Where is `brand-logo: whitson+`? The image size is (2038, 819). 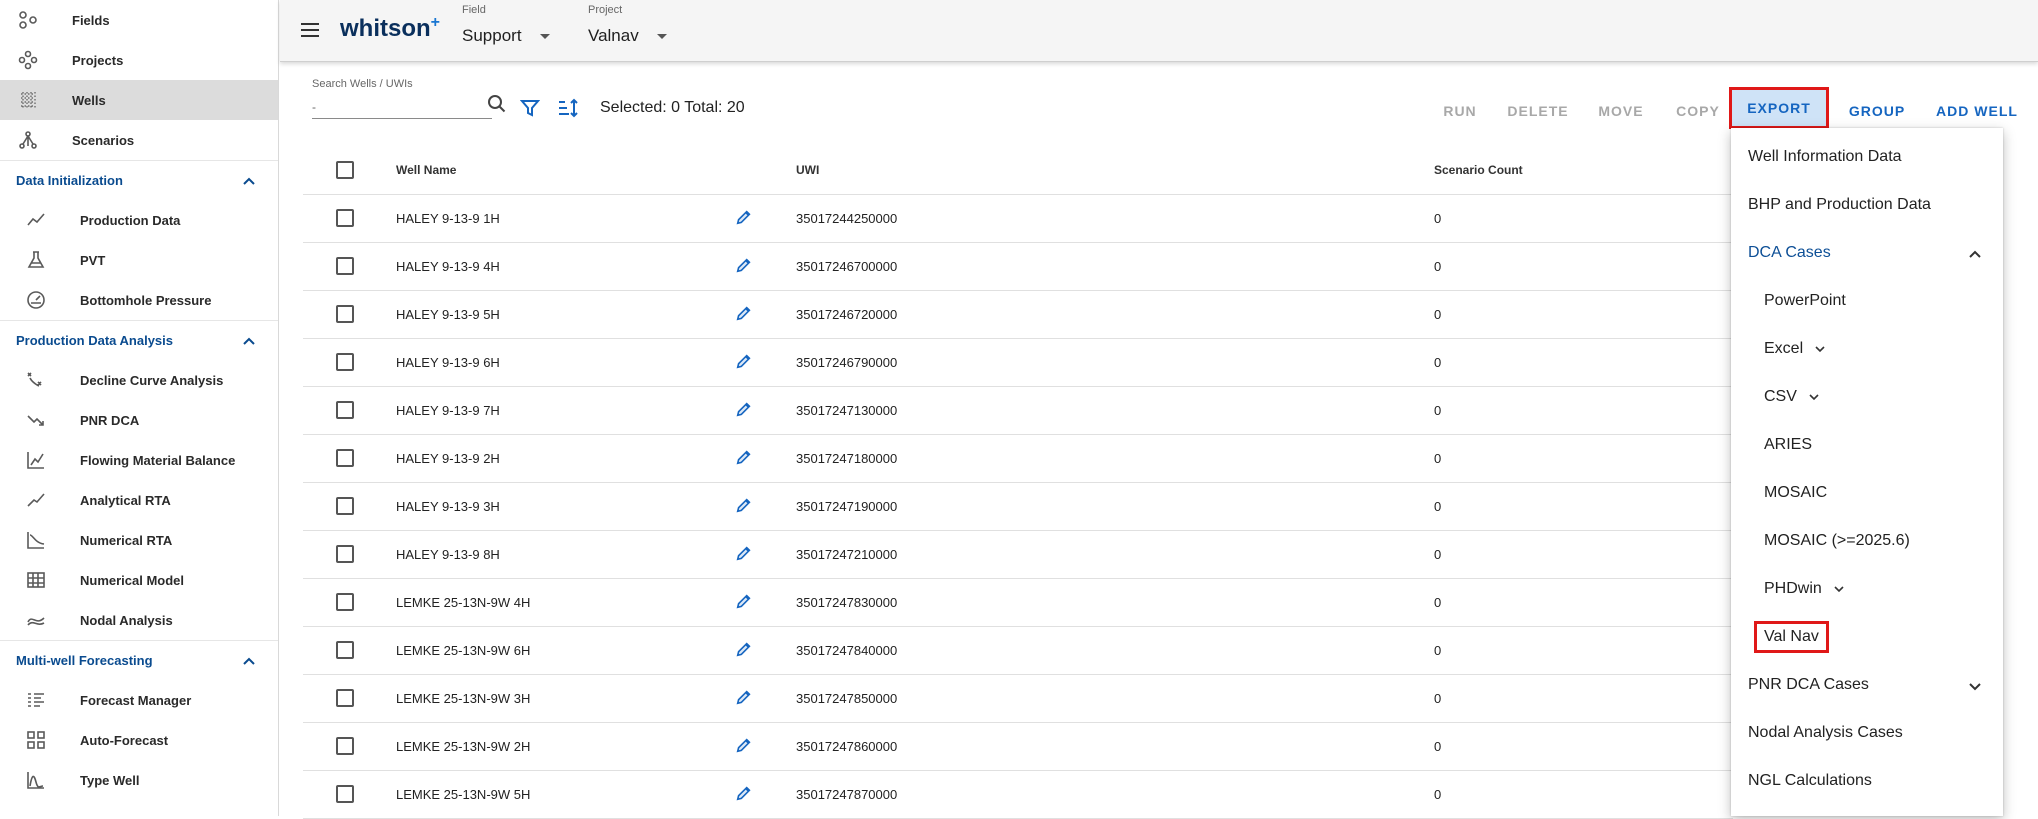 brand-logo: whitson+ is located at coordinates (390, 28).